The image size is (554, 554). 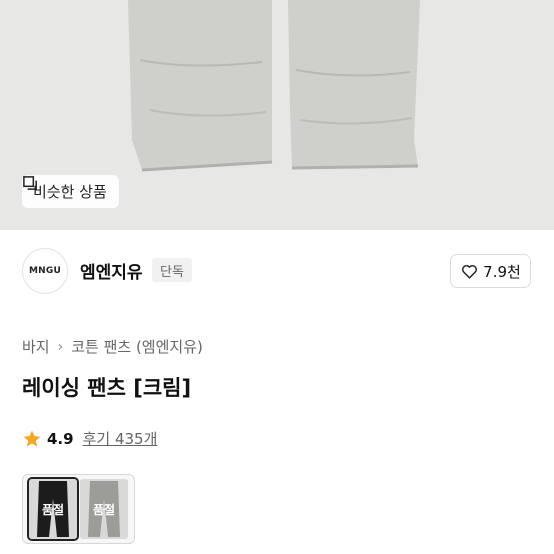 I want to click on similar-items-button: 비슷한 상품, so click(x=70, y=191).